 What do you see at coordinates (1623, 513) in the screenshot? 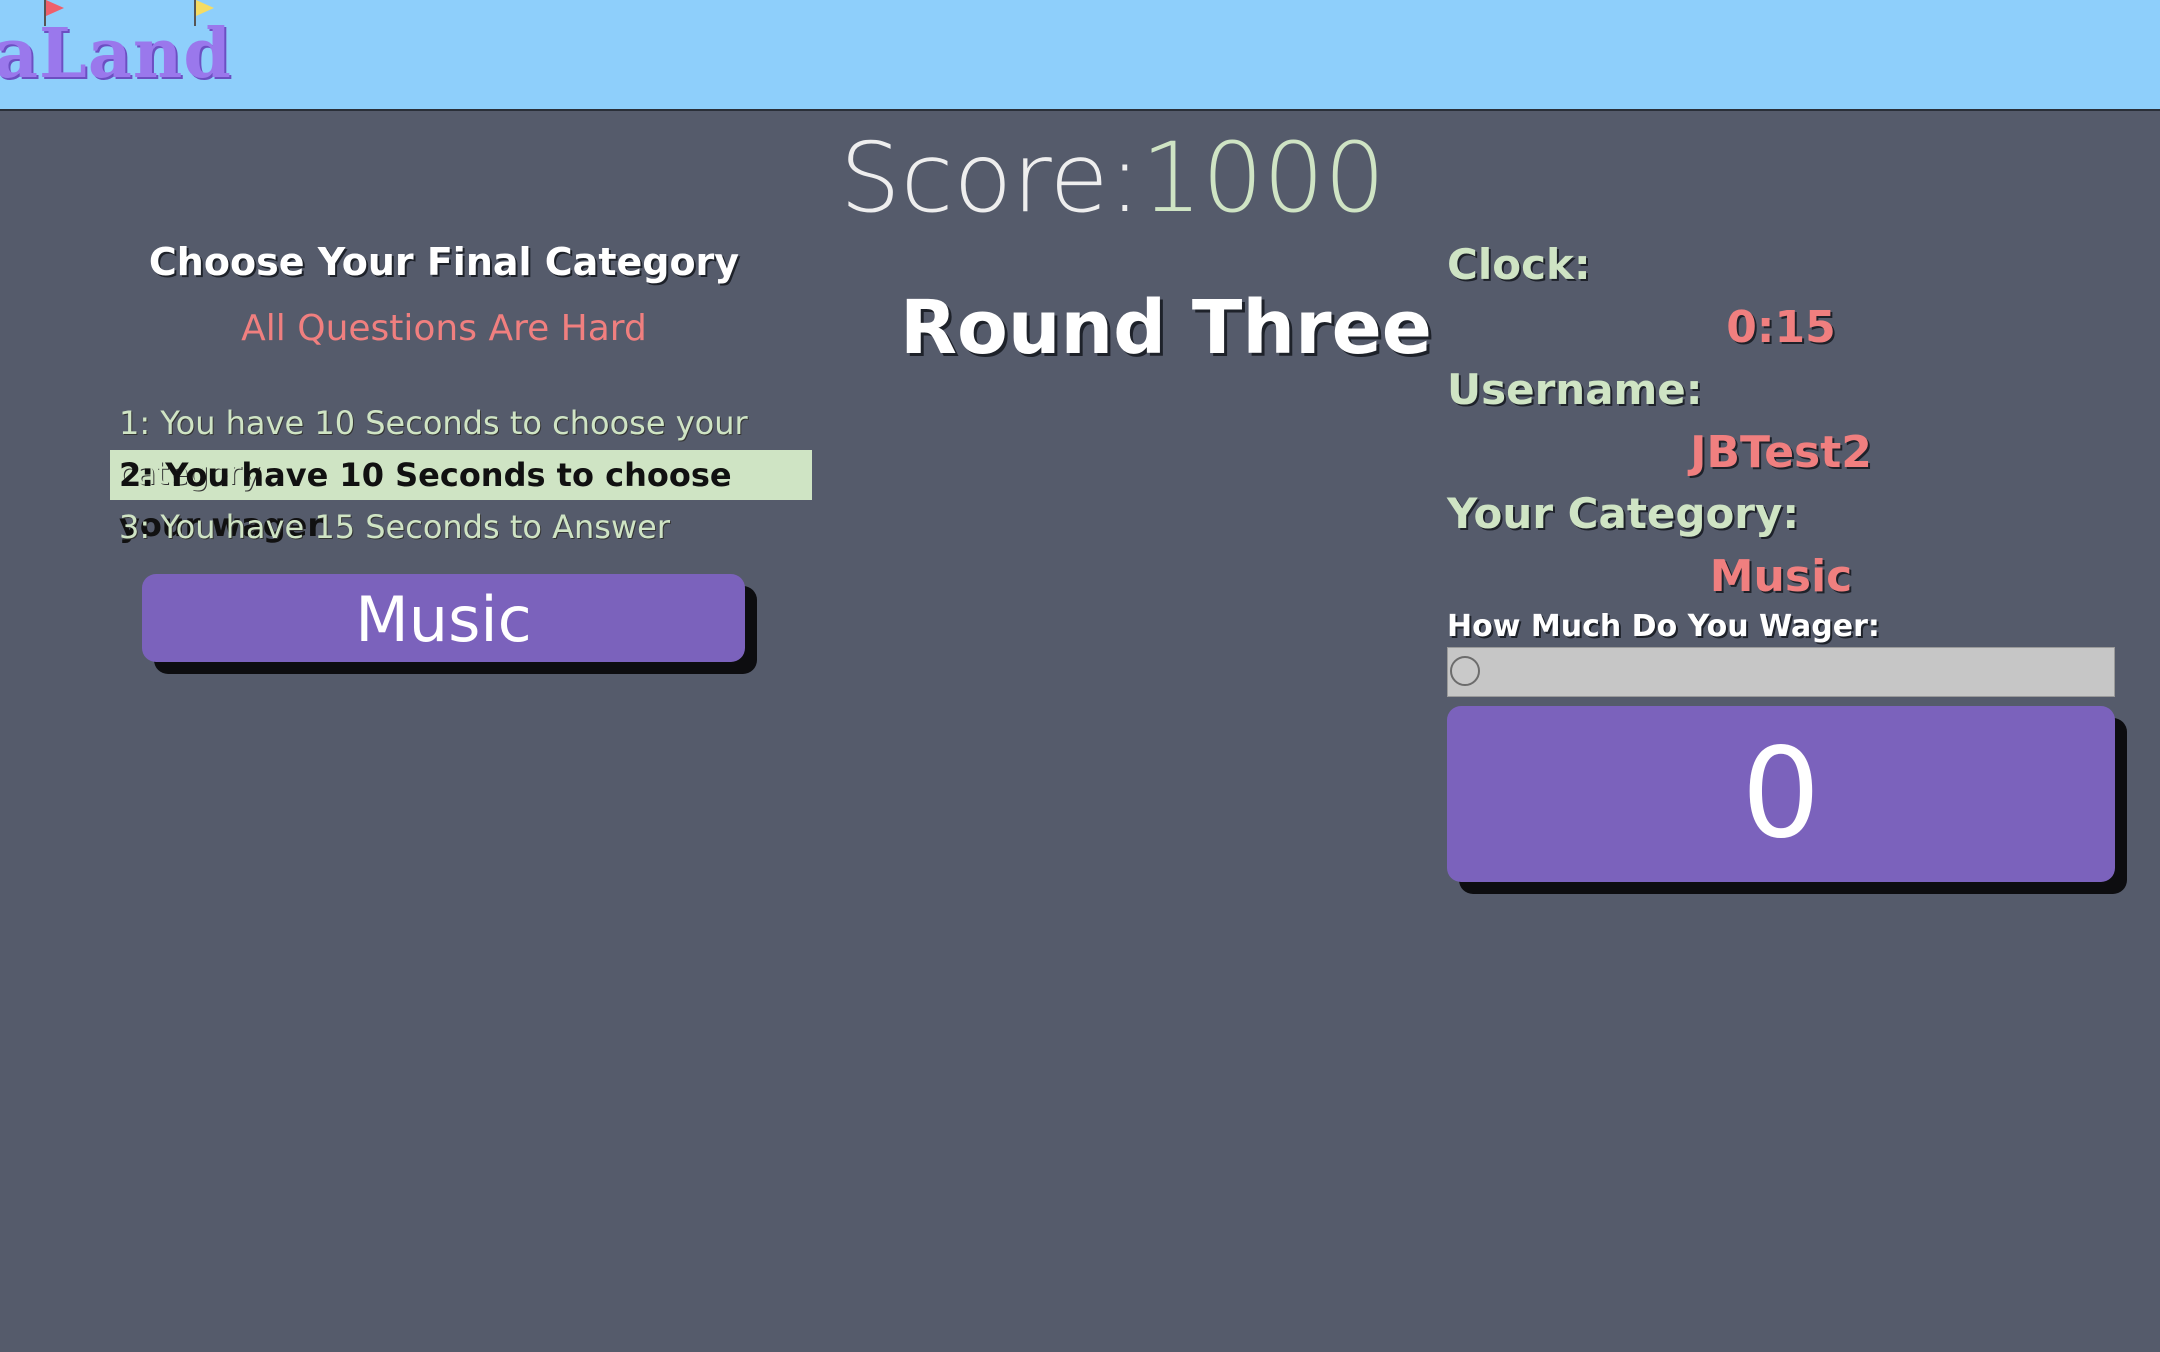
I see `your-category-label: Your Category:` at bounding box center [1623, 513].